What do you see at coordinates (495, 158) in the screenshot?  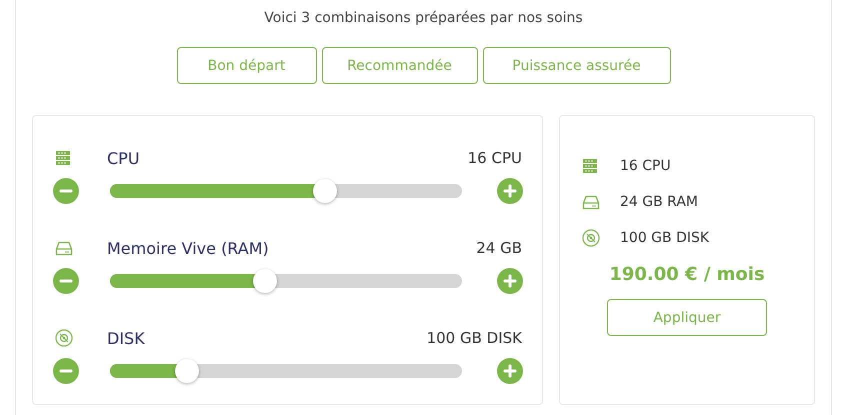 I see `resource-value: 16 CPU` at bounding box center [495, 158].